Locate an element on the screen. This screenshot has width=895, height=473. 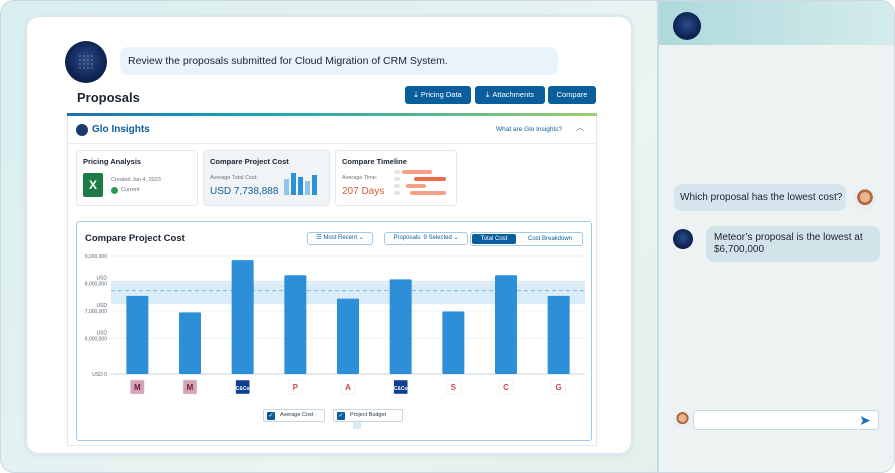
band-swatch-icon is located at coordinates (357, 426).